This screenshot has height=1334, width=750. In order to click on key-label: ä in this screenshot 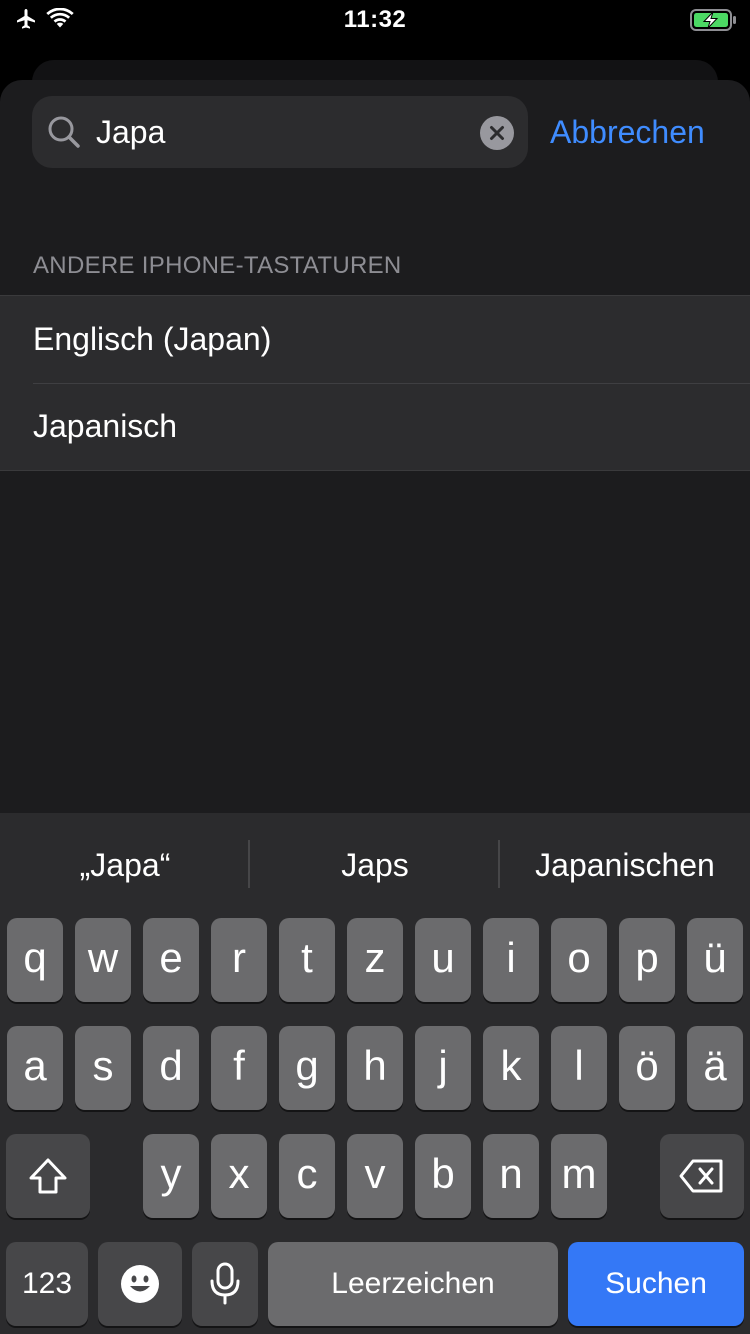, I will do `click(715, 1065)`.